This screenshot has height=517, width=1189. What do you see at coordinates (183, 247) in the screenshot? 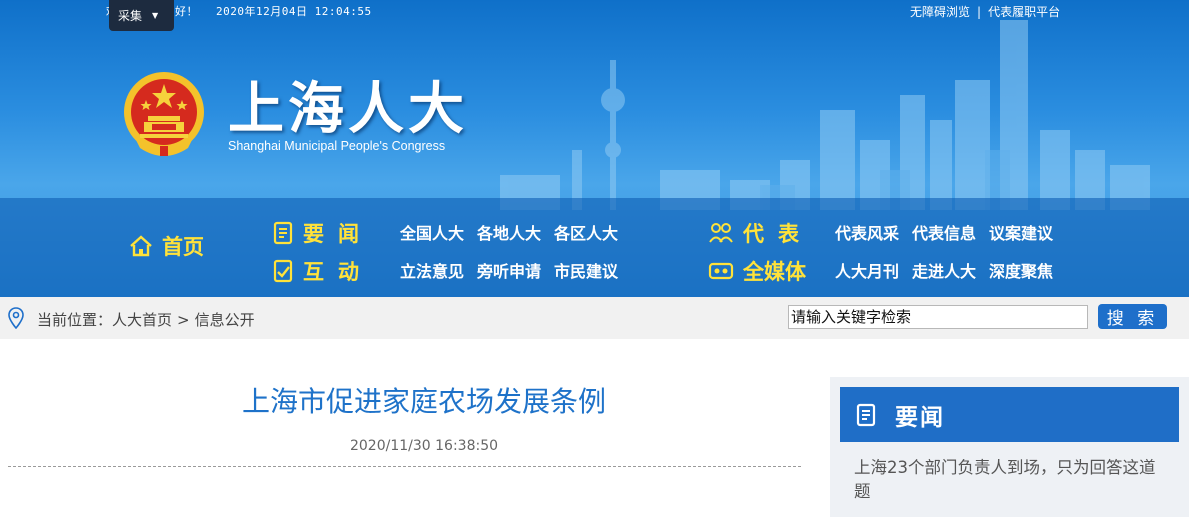
I see `nav-home-label: 首页` at bounding box center [183, 247].